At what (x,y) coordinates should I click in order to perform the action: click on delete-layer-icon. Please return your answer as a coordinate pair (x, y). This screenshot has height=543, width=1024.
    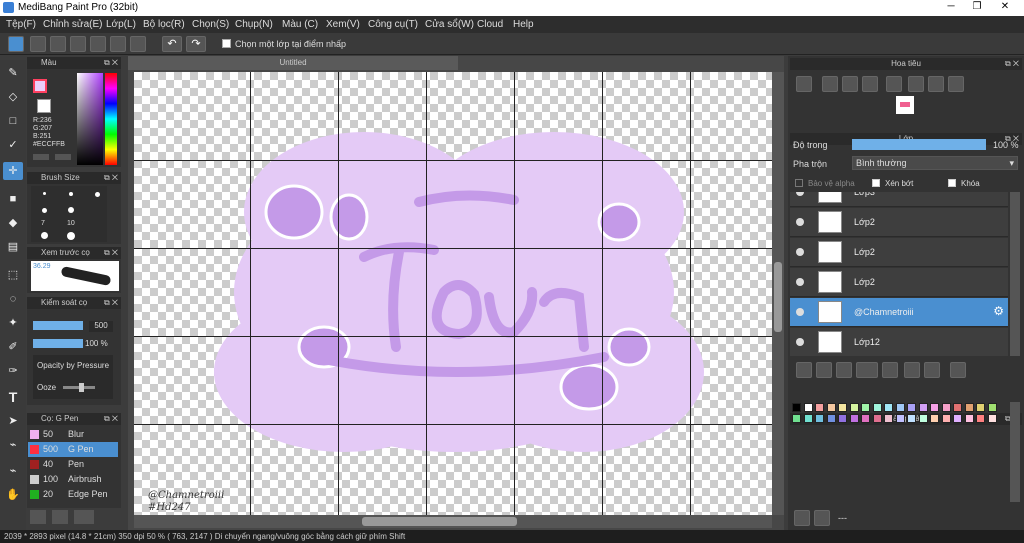
    Looking at the image, I should click on (958, 370).